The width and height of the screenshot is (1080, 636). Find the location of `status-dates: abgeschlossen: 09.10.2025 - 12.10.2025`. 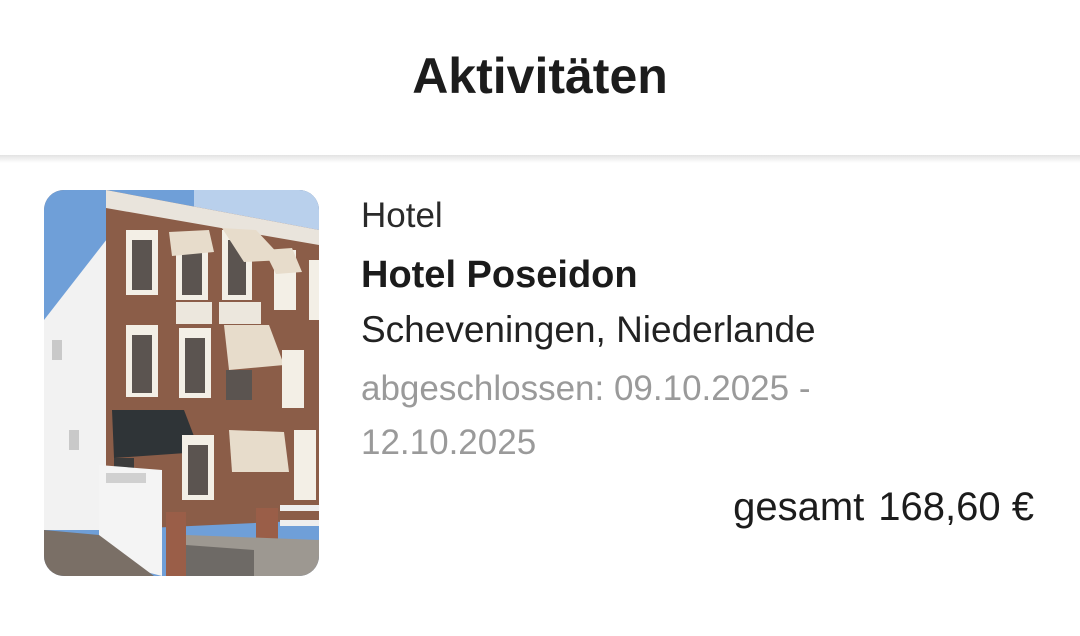

status-dates: abgeschlossen: 09.10.2025 - 12.10.2025 is located at coordinates (586, 415).